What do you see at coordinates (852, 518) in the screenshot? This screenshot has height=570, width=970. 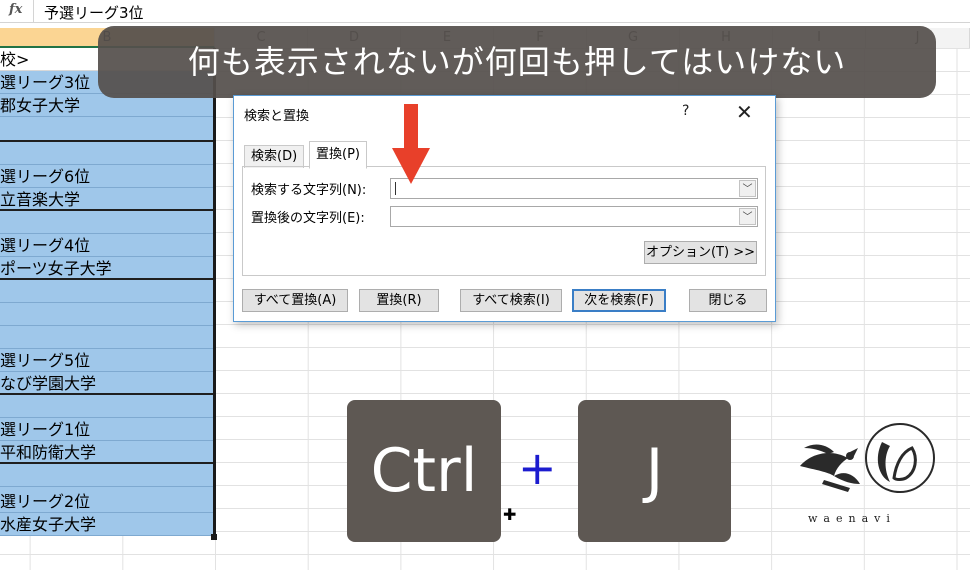 I see `logo-text: waenavi` at bounding box center [852, 518].